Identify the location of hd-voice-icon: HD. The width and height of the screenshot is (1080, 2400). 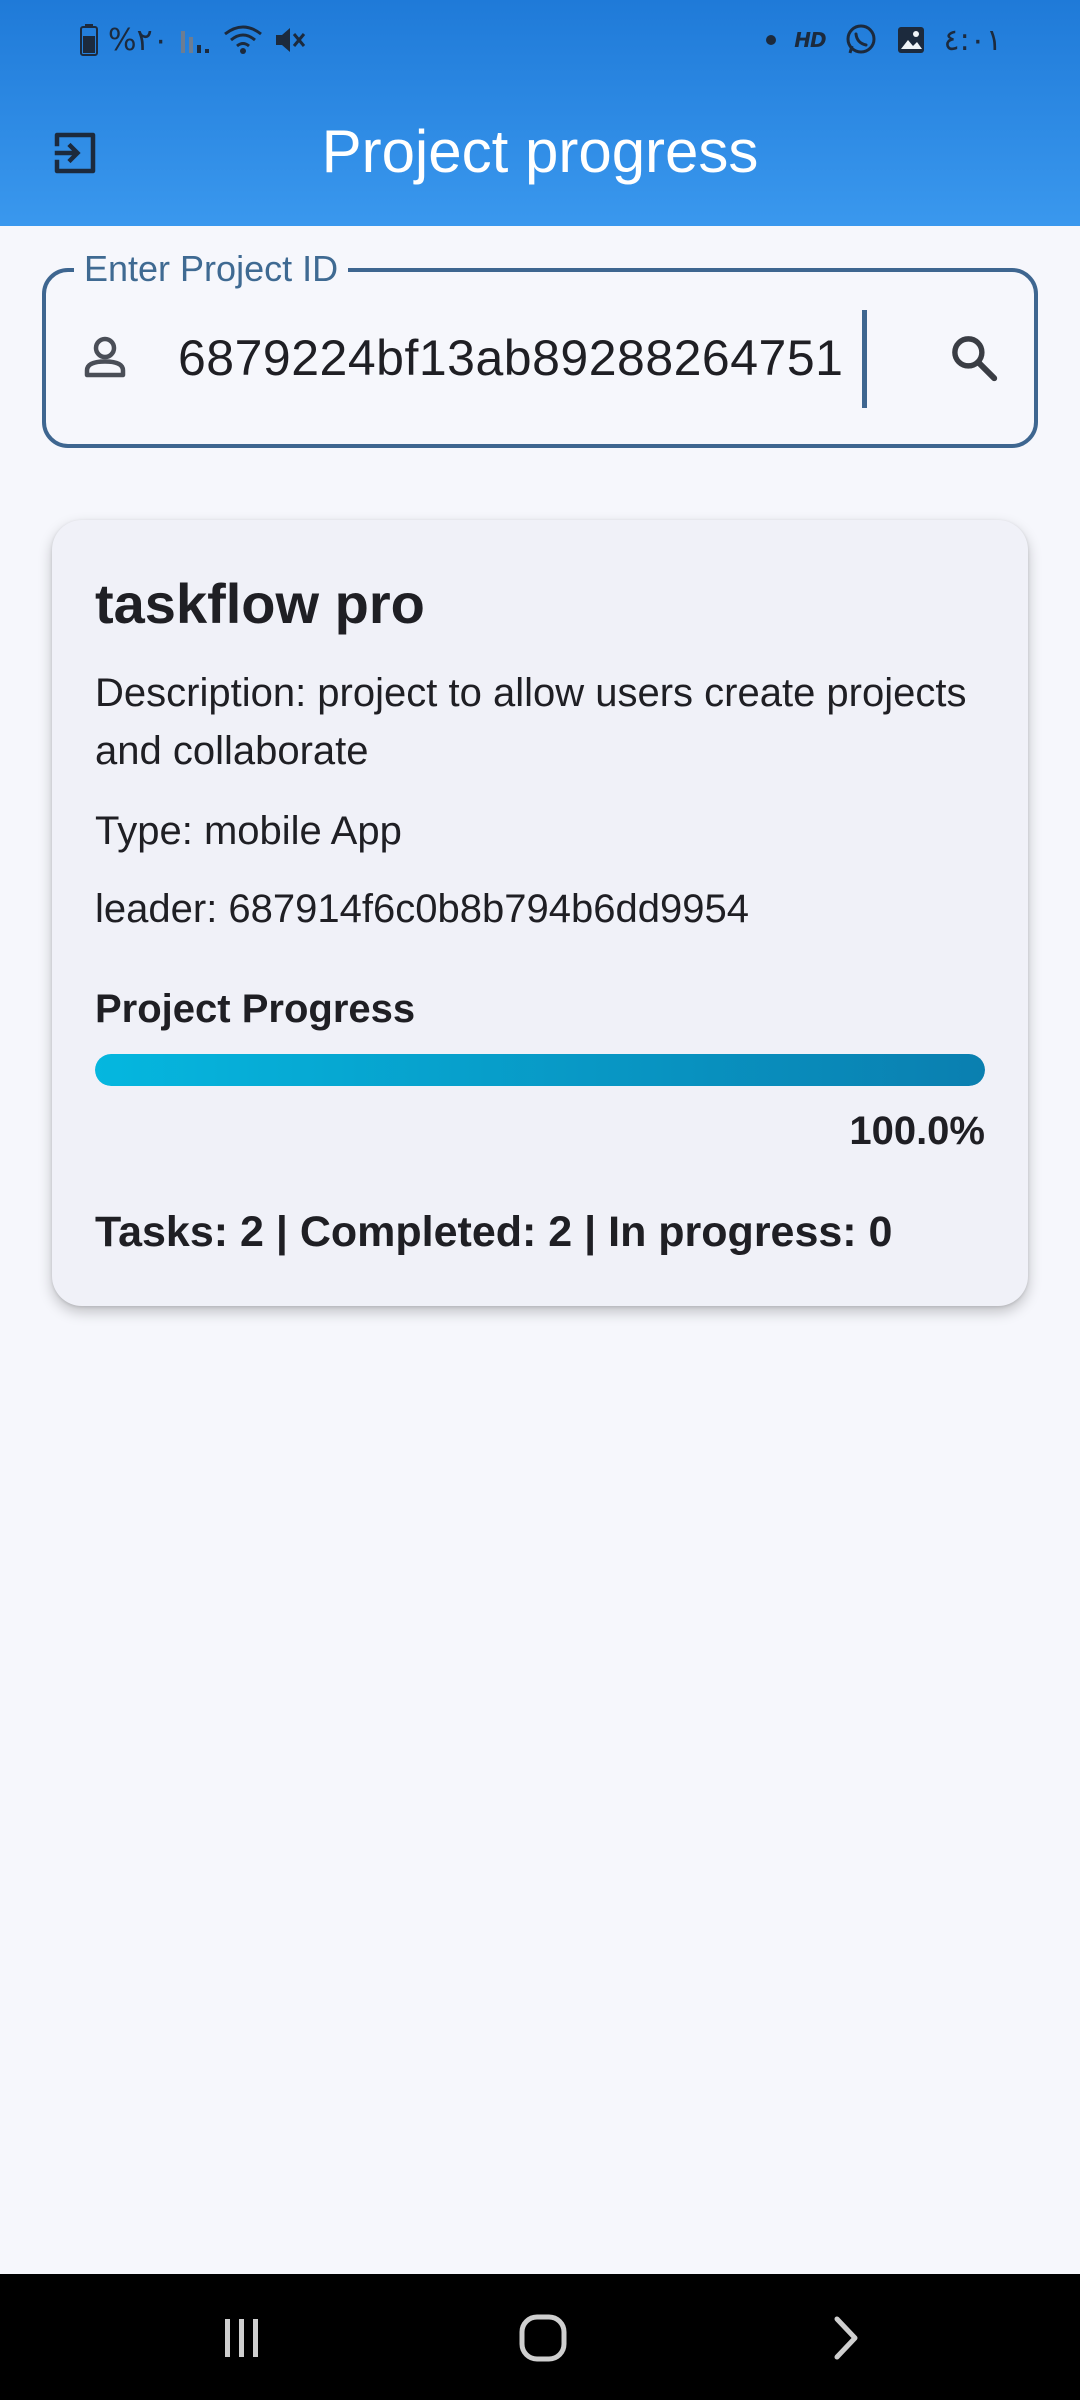
(810, 40).